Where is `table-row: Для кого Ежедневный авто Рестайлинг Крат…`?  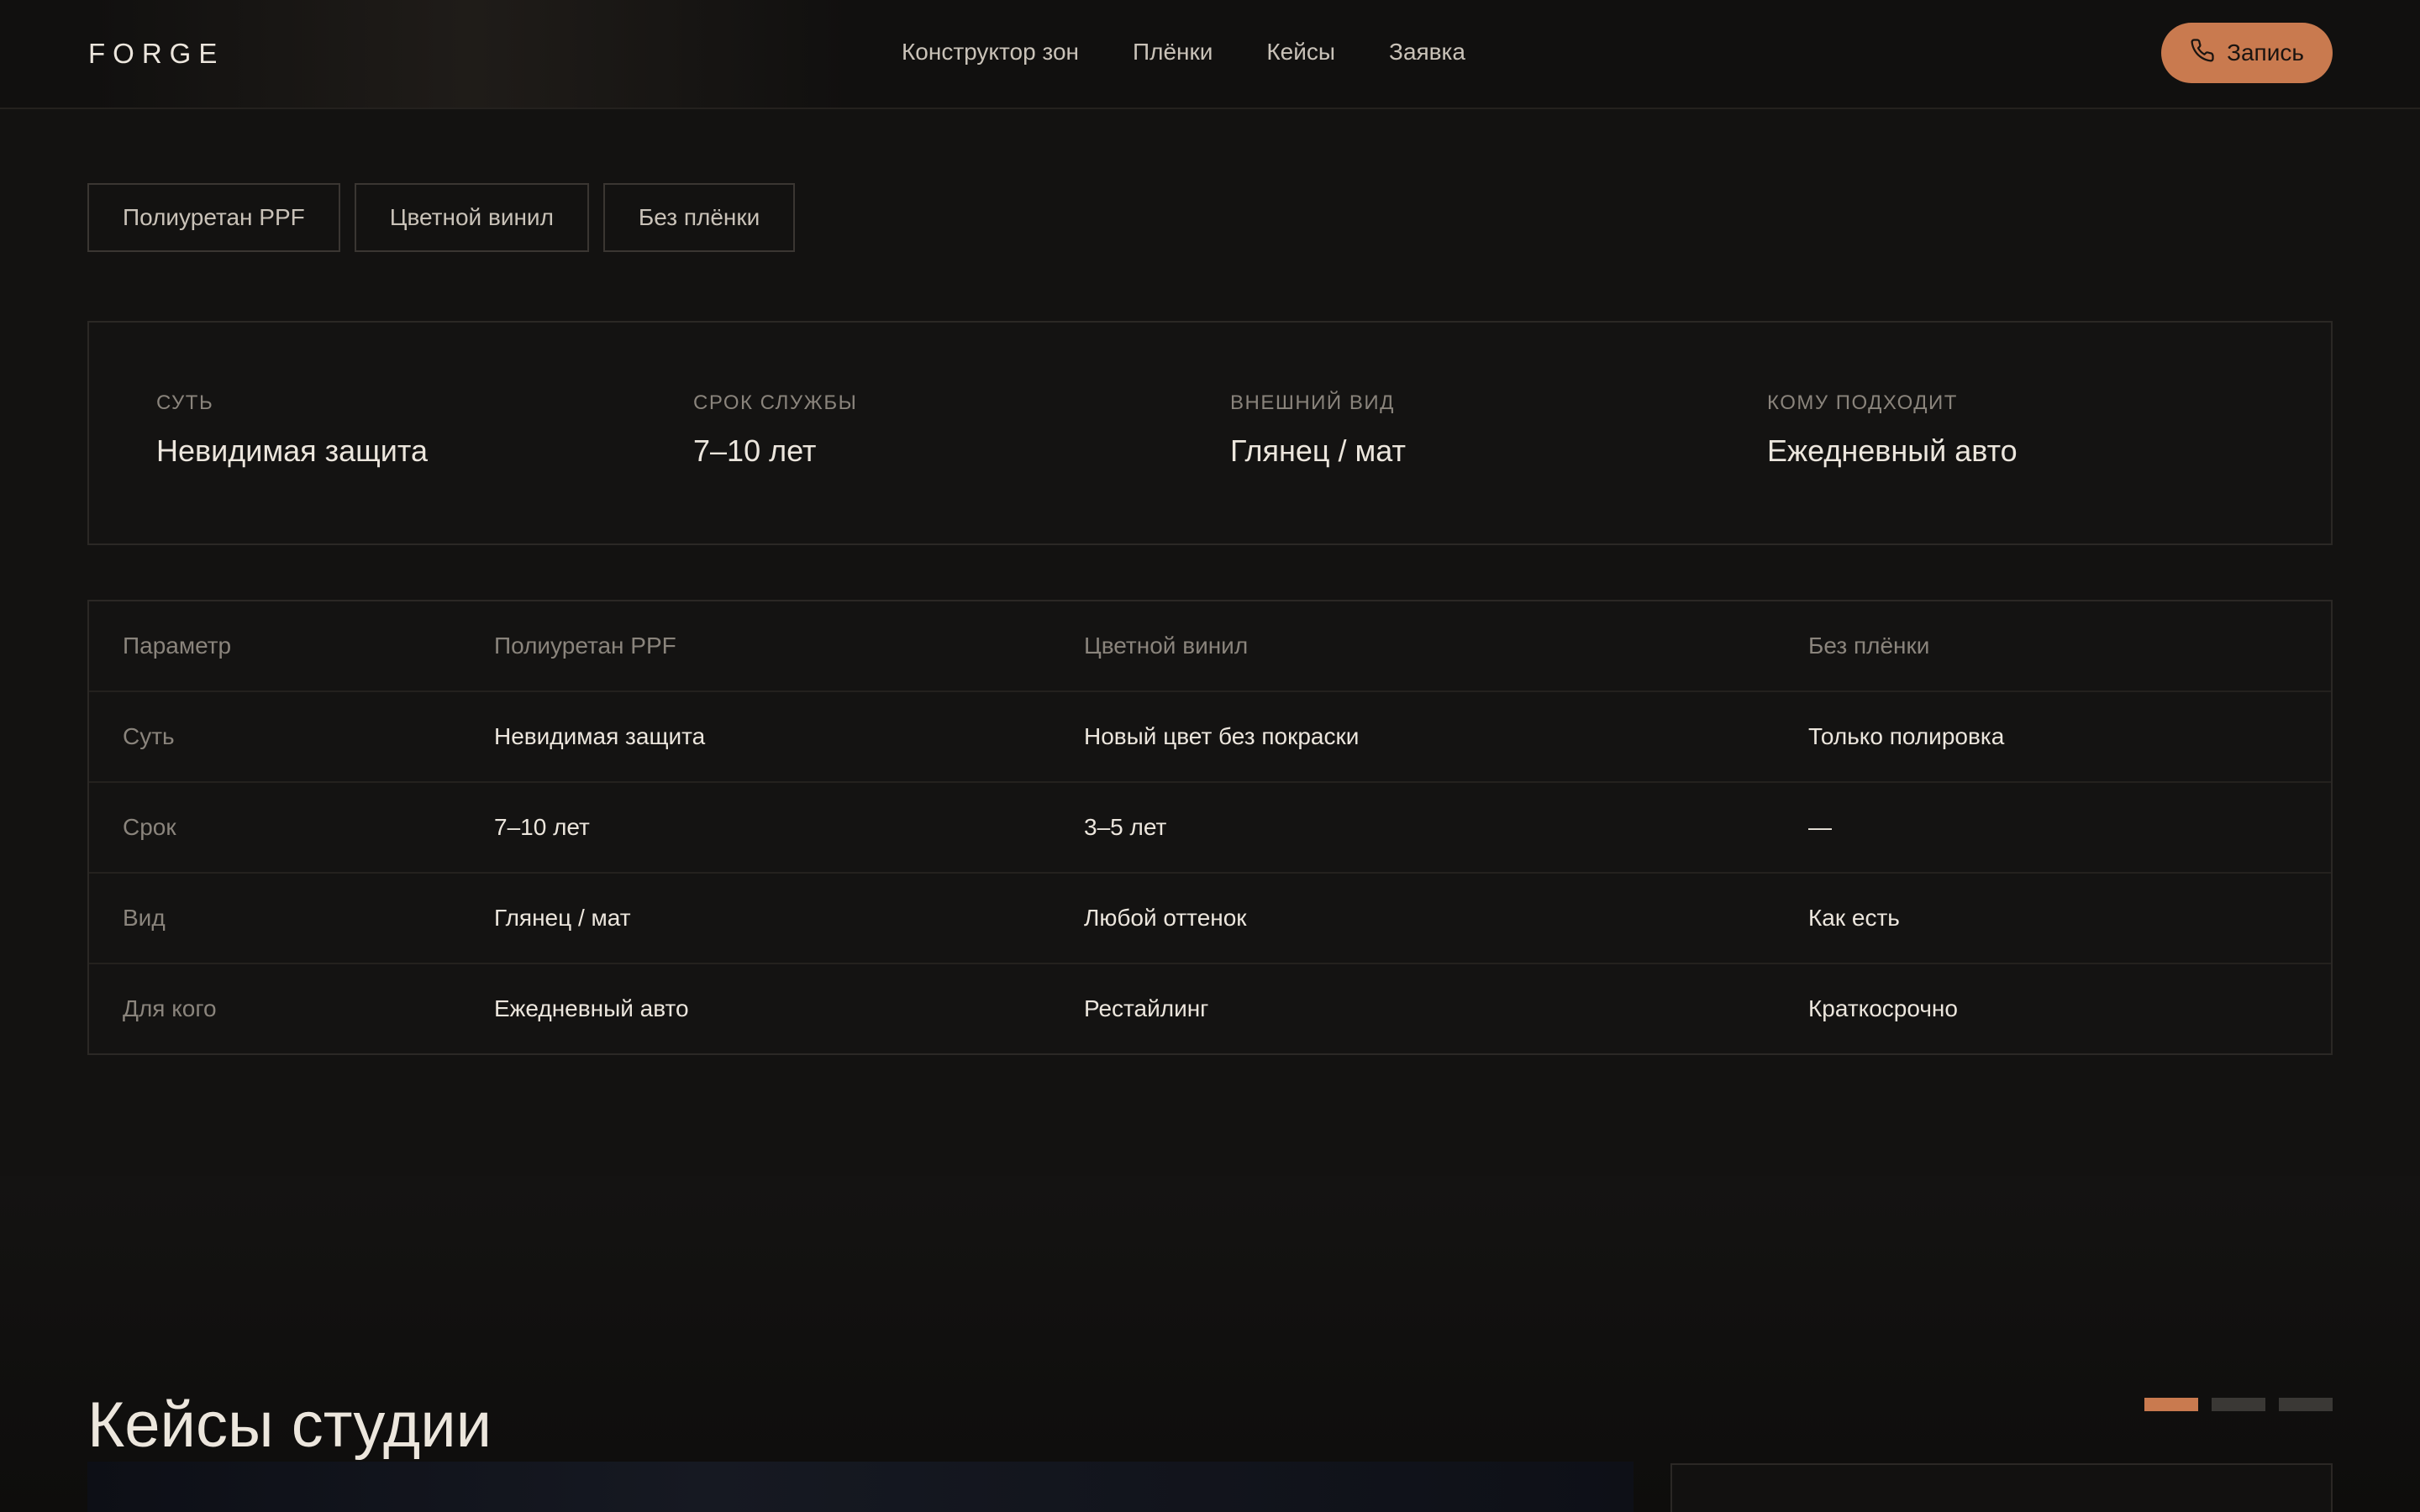 table-row: Для кого Ежедневный авто Рестайлинг Крат… is located at coordinates (1210, 1008).